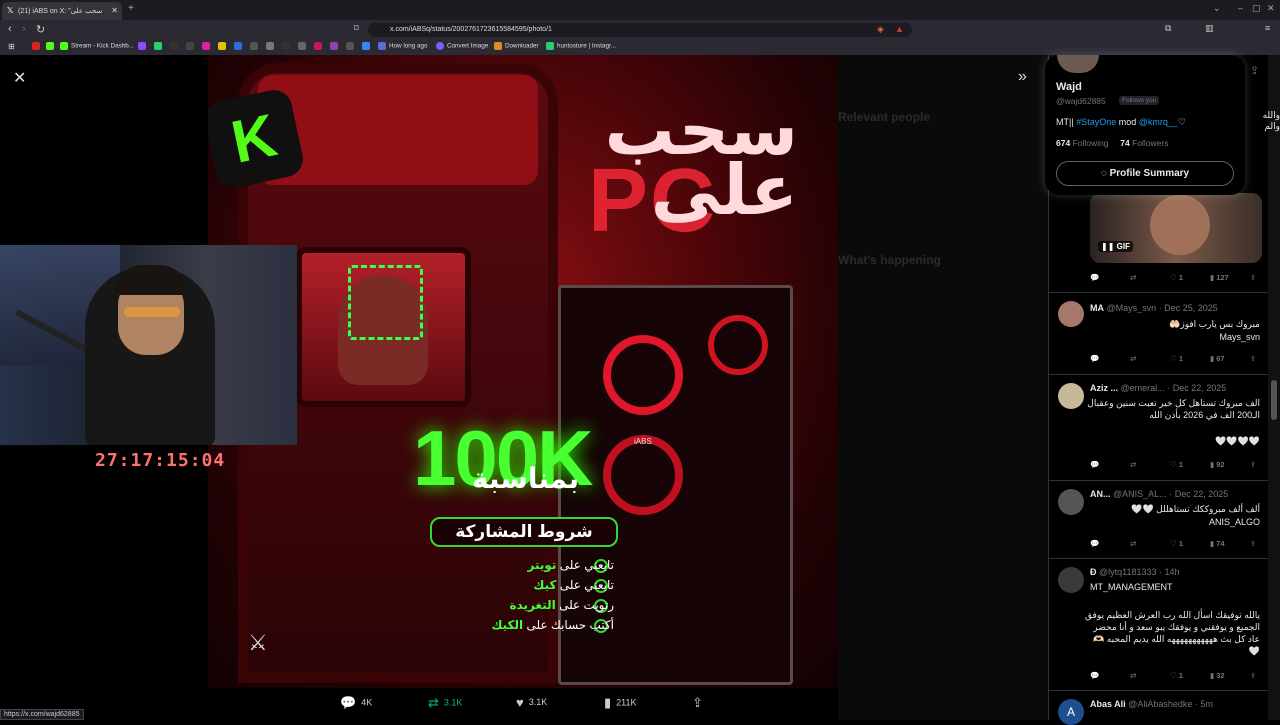 The image size is (1280, 725). What do you see at coordinates (1217, 543) in the screenshot?
I see `views-count: ▮ 74` at bounding box center [1217, 543].